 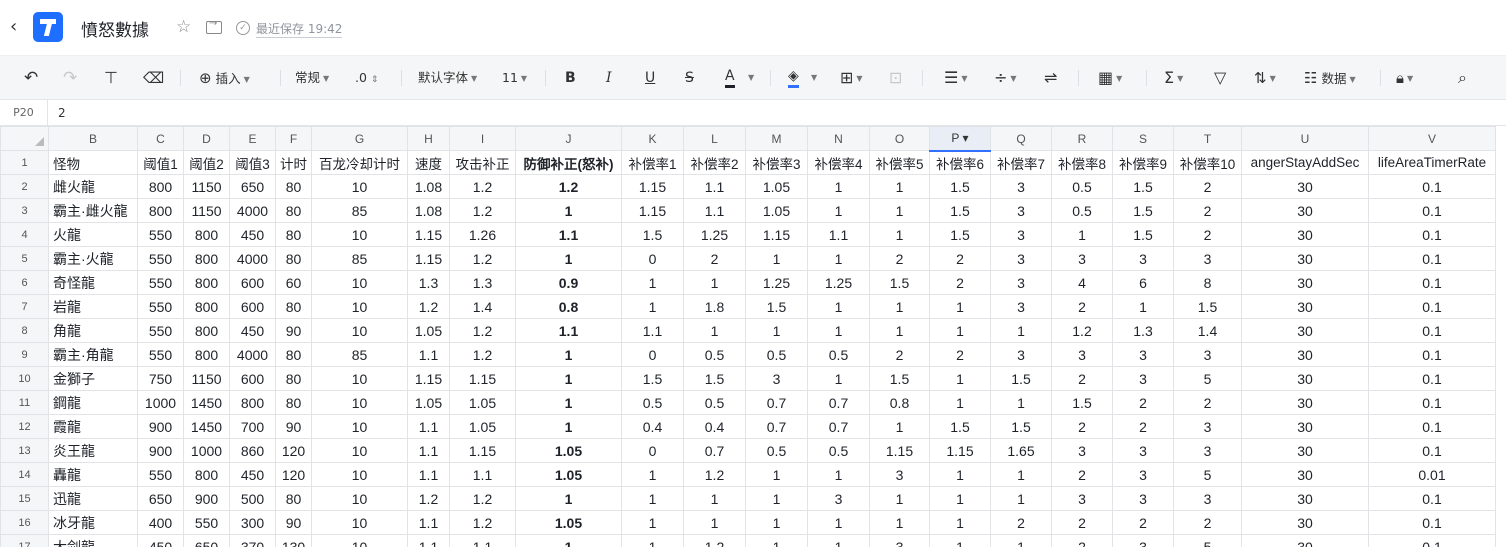 I want to click on table-cell: 火龍, so click(x=93, y=234).